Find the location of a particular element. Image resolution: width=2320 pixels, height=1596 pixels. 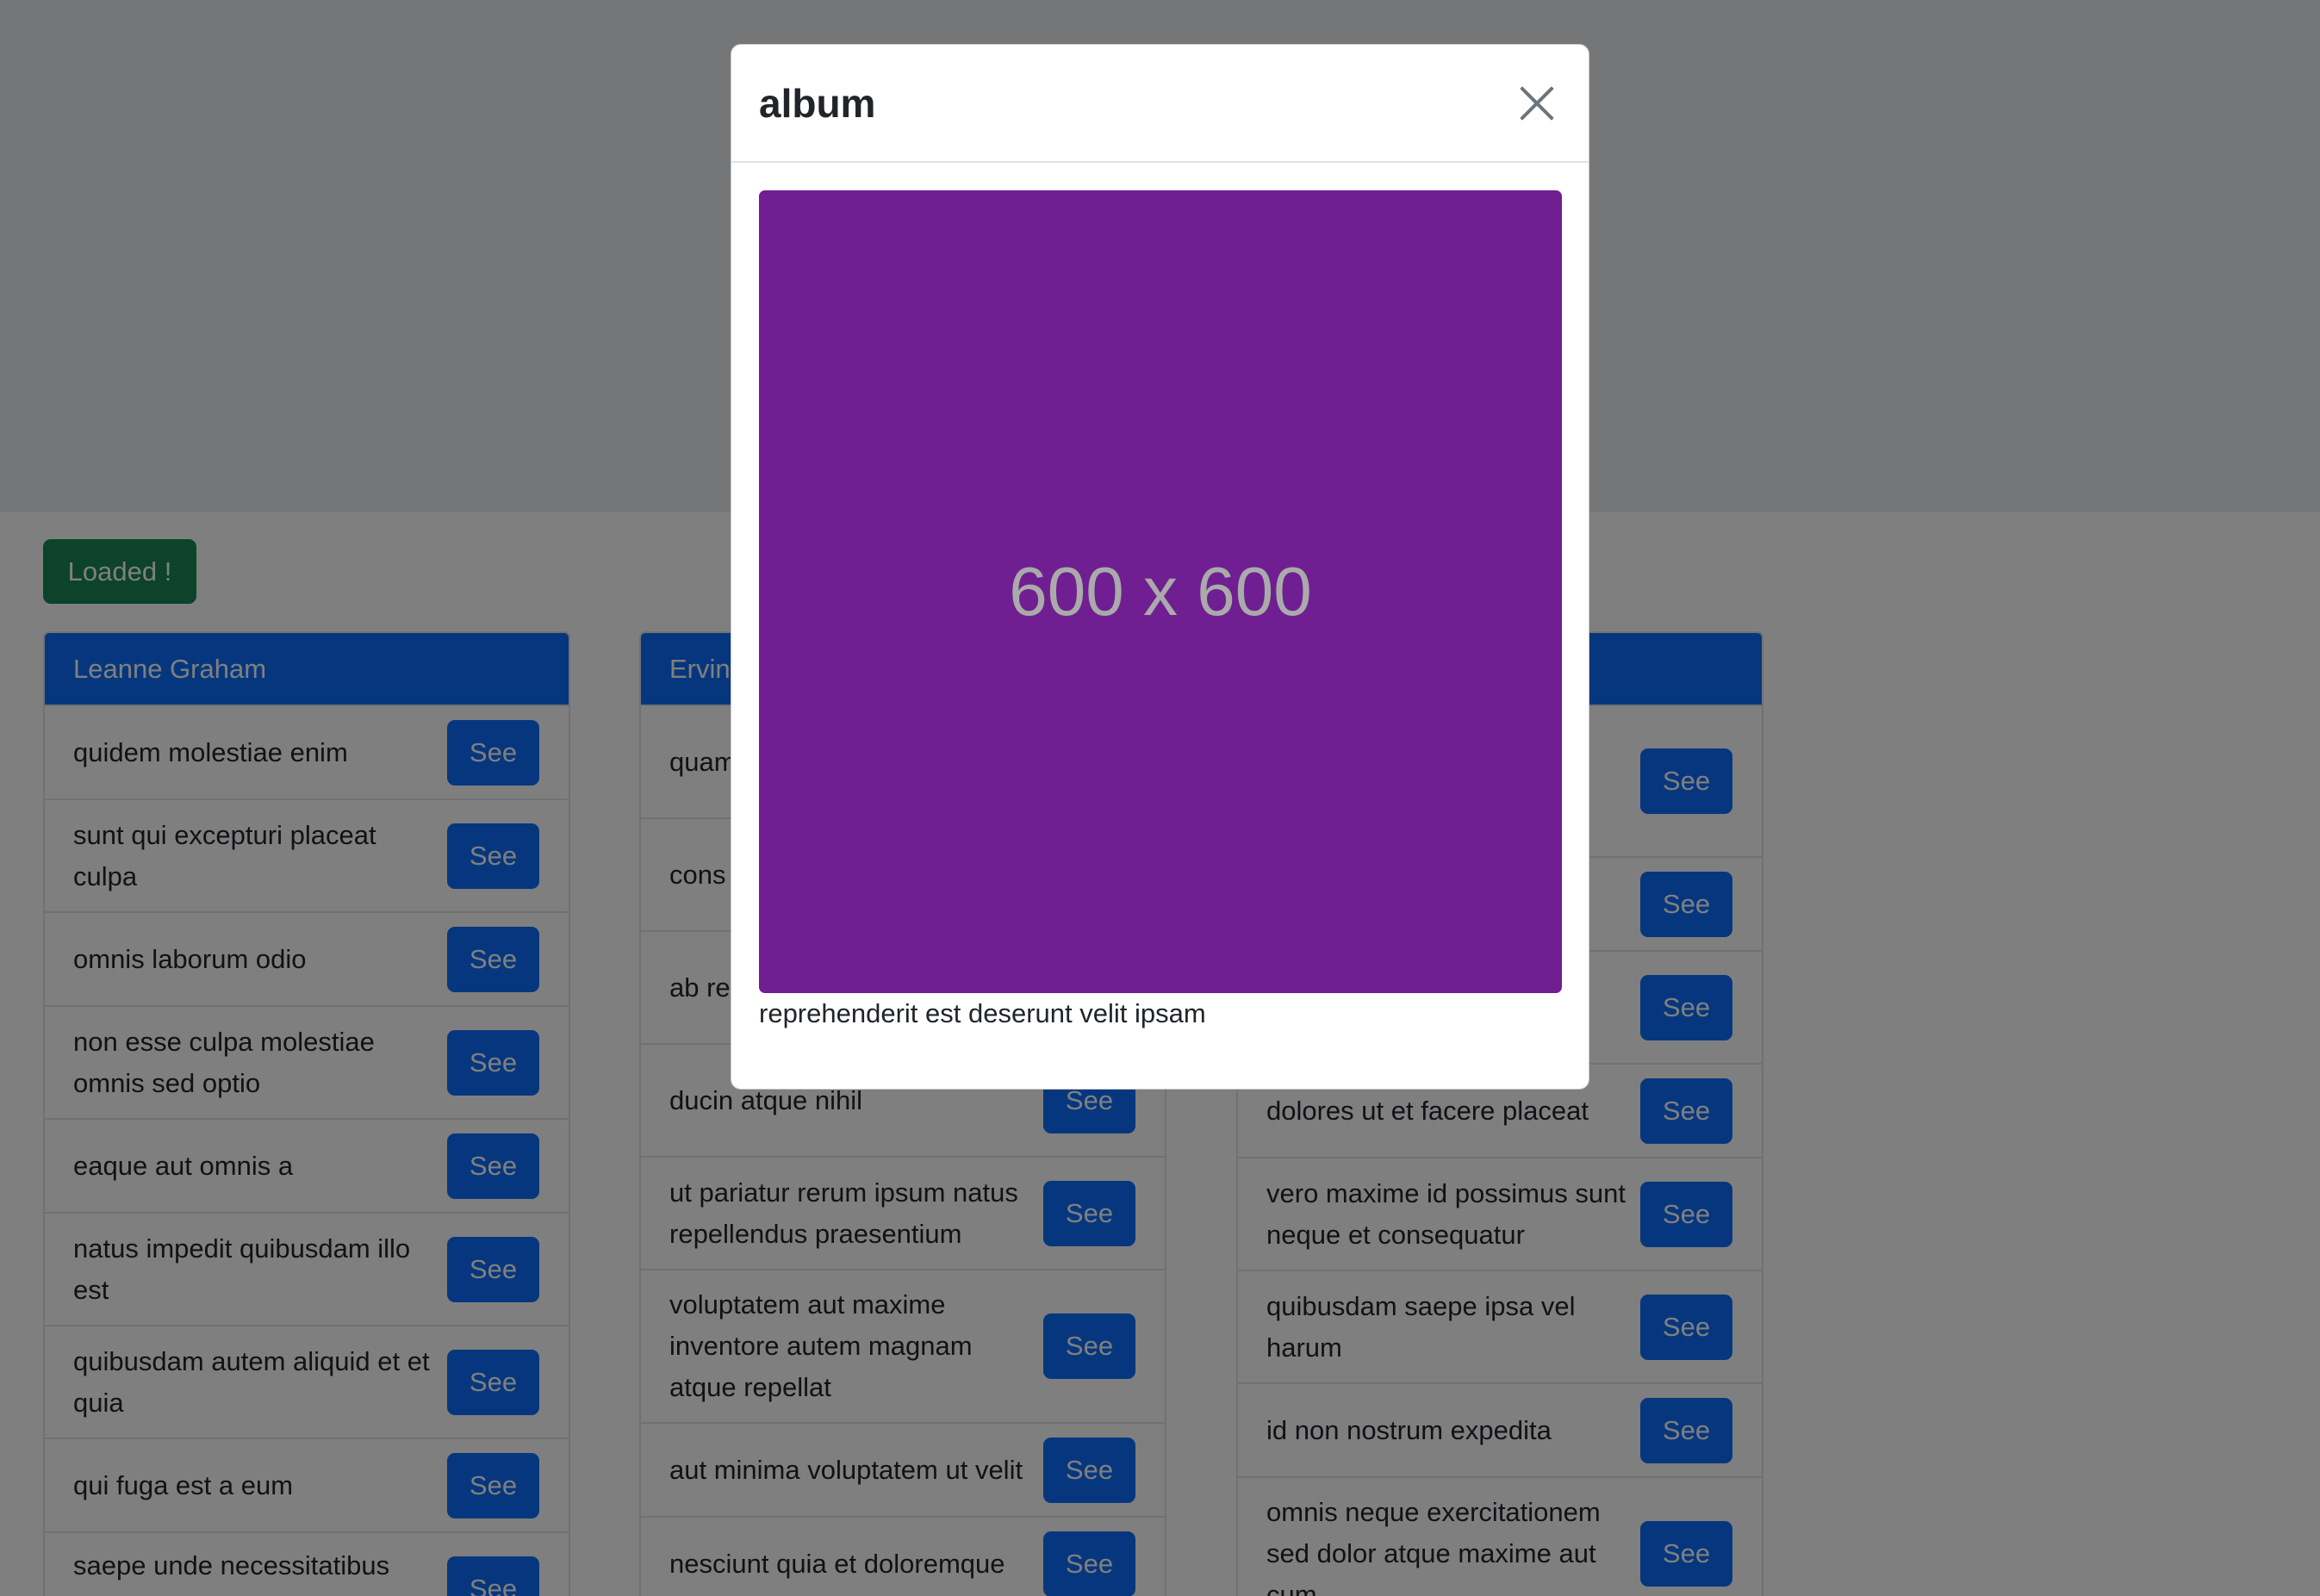

photo-caption: reprehenderit est deserunt velit ipsam is located at coordinates (982, 1013).